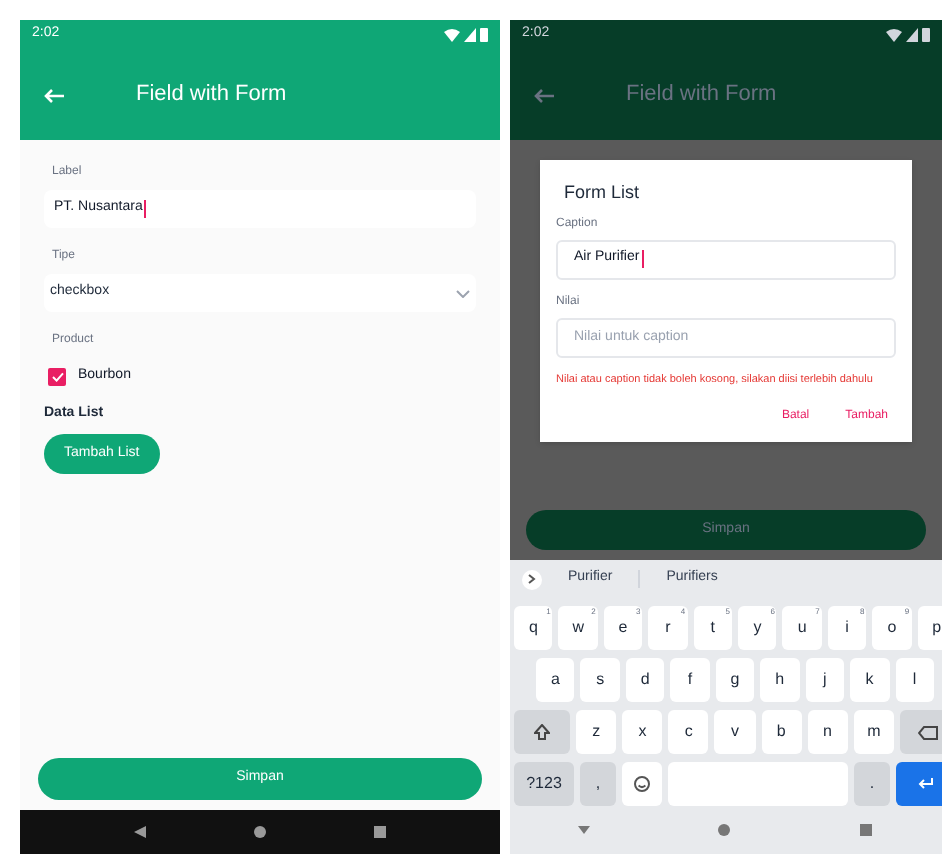  Describe the element at coordinates (690, 680) in the screenshot. I see `key: f` at that location.